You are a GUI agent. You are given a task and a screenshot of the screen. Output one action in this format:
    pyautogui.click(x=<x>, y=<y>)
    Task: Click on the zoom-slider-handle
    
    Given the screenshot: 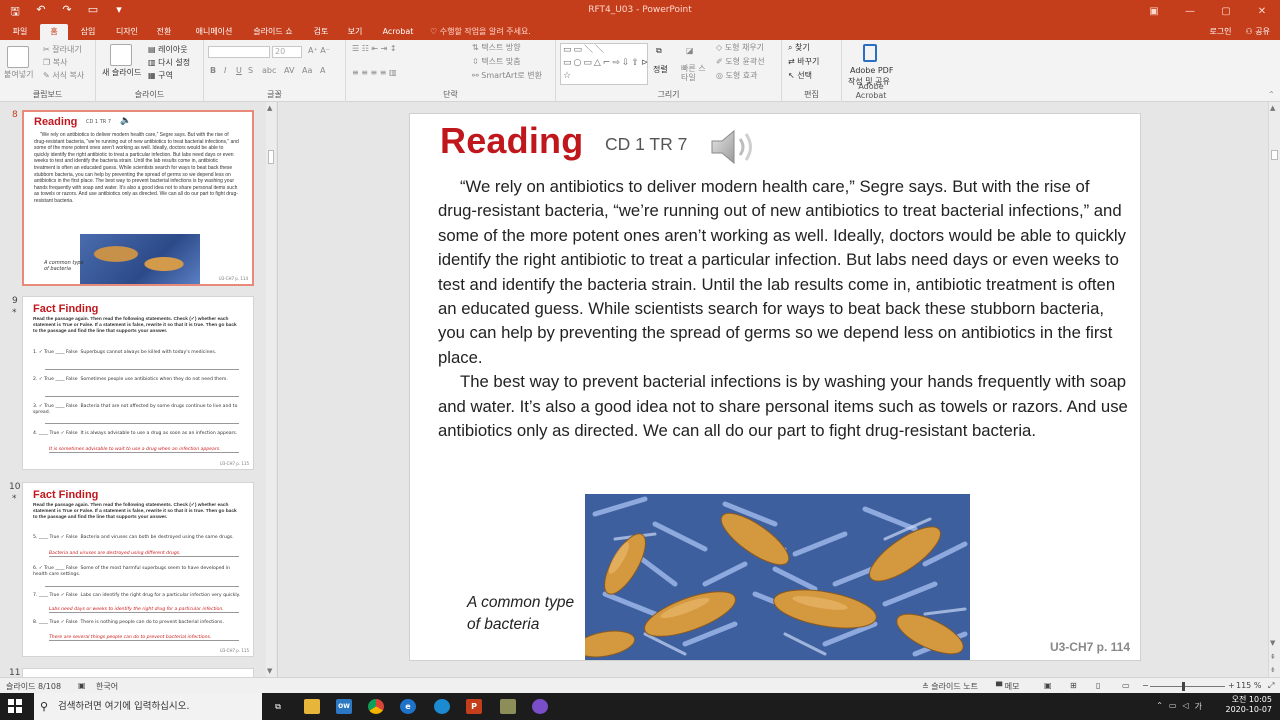 What is the action you would take?
    pyautogui.click(x=1183, y=686)
    